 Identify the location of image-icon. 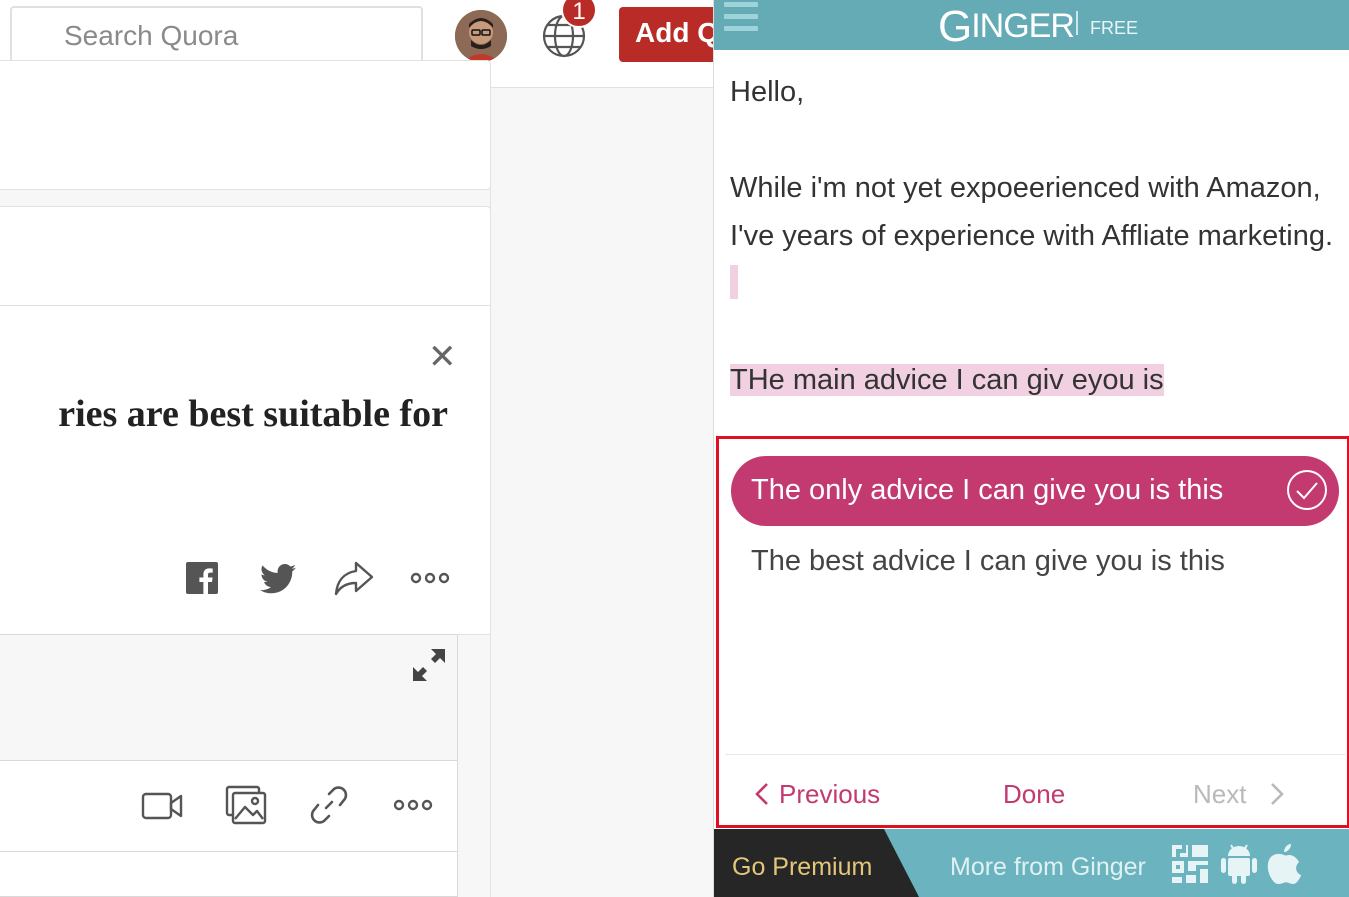
(246, 805).